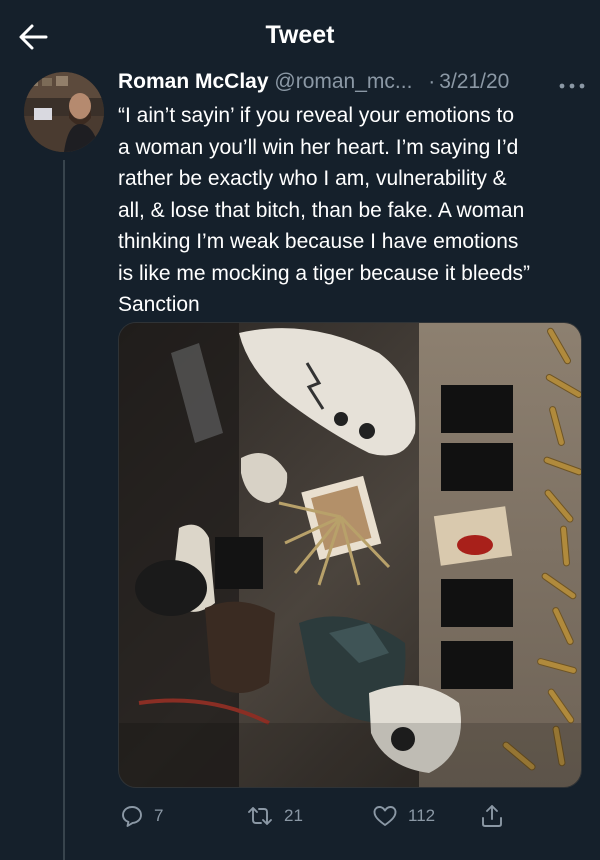 The height and width of the screenshot is (860, 600). I want to click on share-button, so click(492, 816).